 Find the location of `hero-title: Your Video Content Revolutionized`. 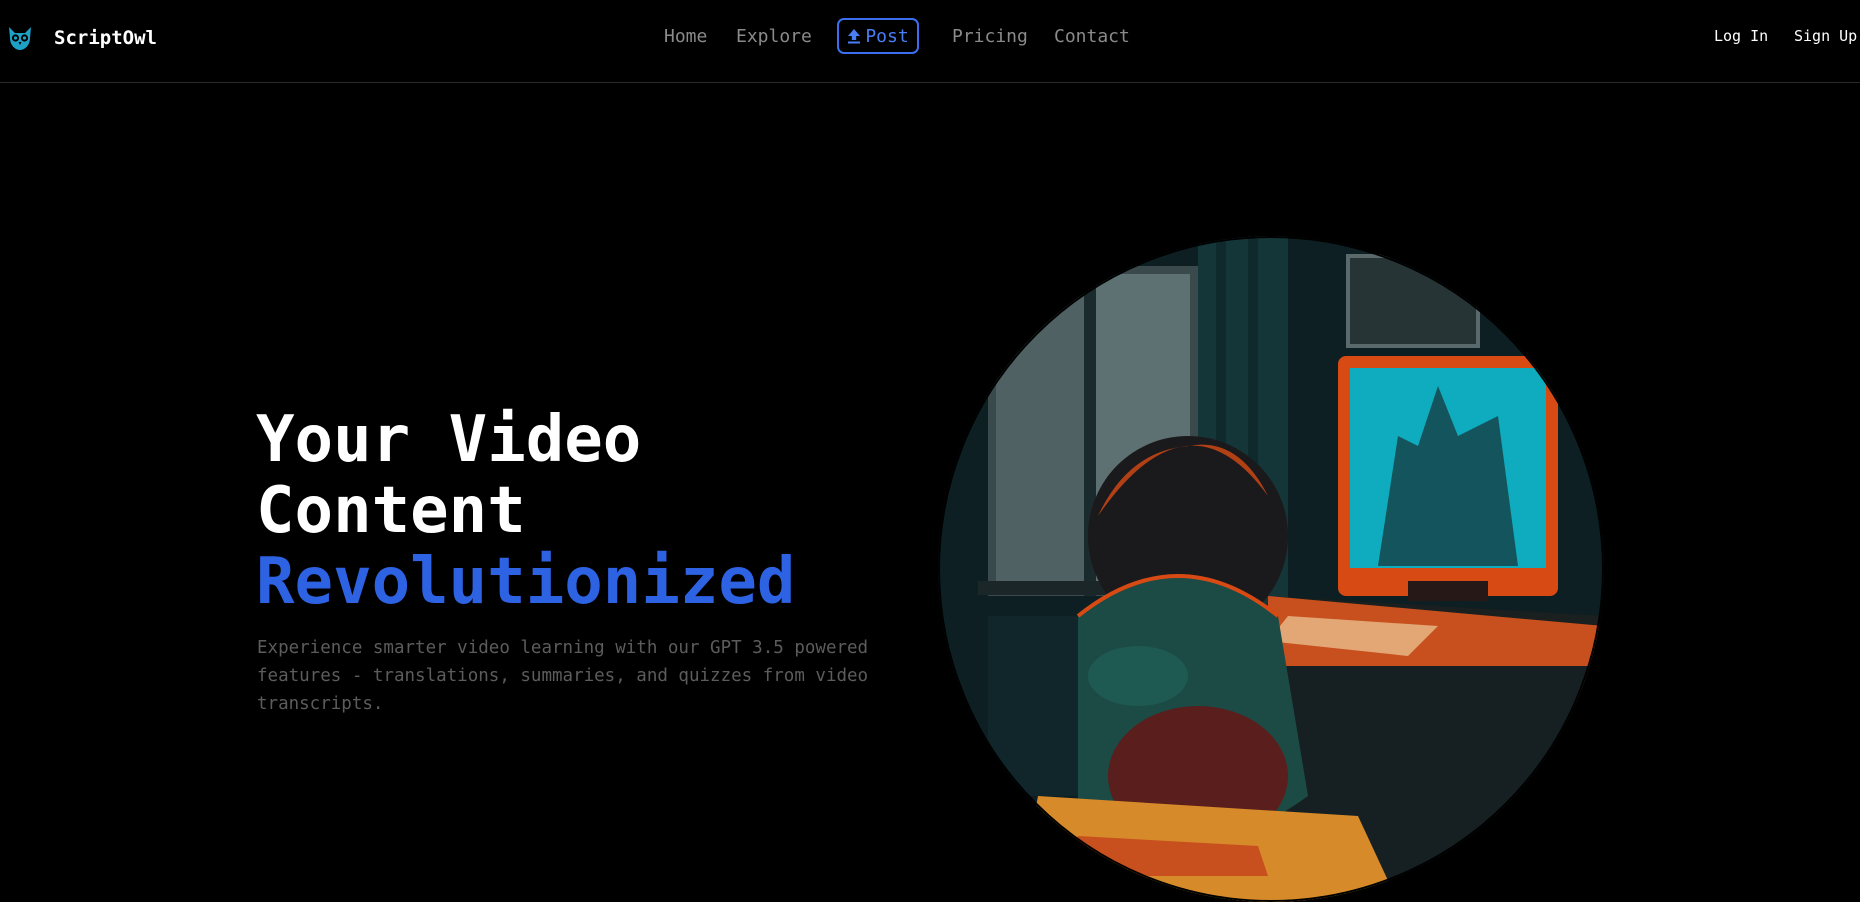

hero-title: Your Video Content Revolutionized is located at coordinates (525, 511).